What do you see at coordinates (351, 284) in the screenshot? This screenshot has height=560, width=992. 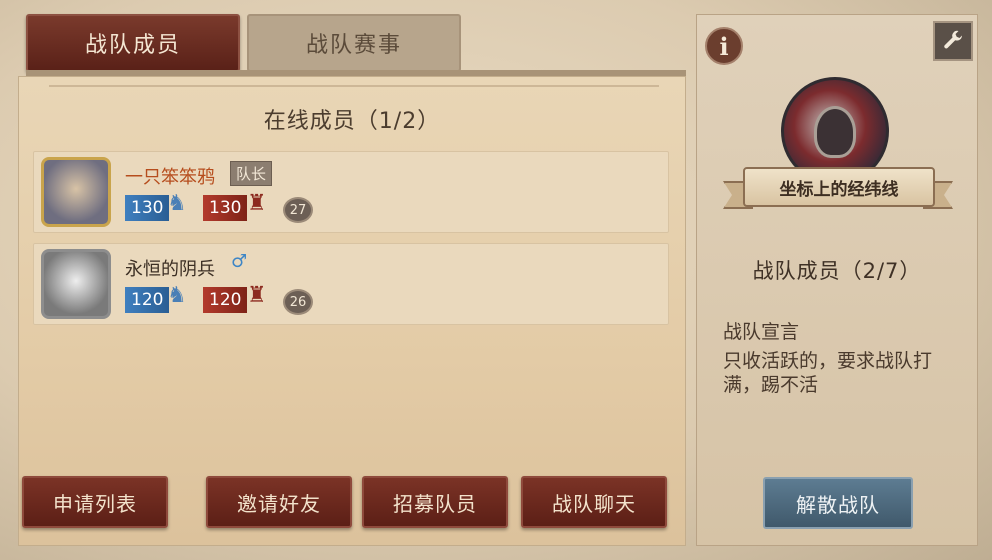 I see `member-row: 永恒的阴兵 ♂ 120 ♞ 120 ♜ 26` at bounding box center [351, 284].